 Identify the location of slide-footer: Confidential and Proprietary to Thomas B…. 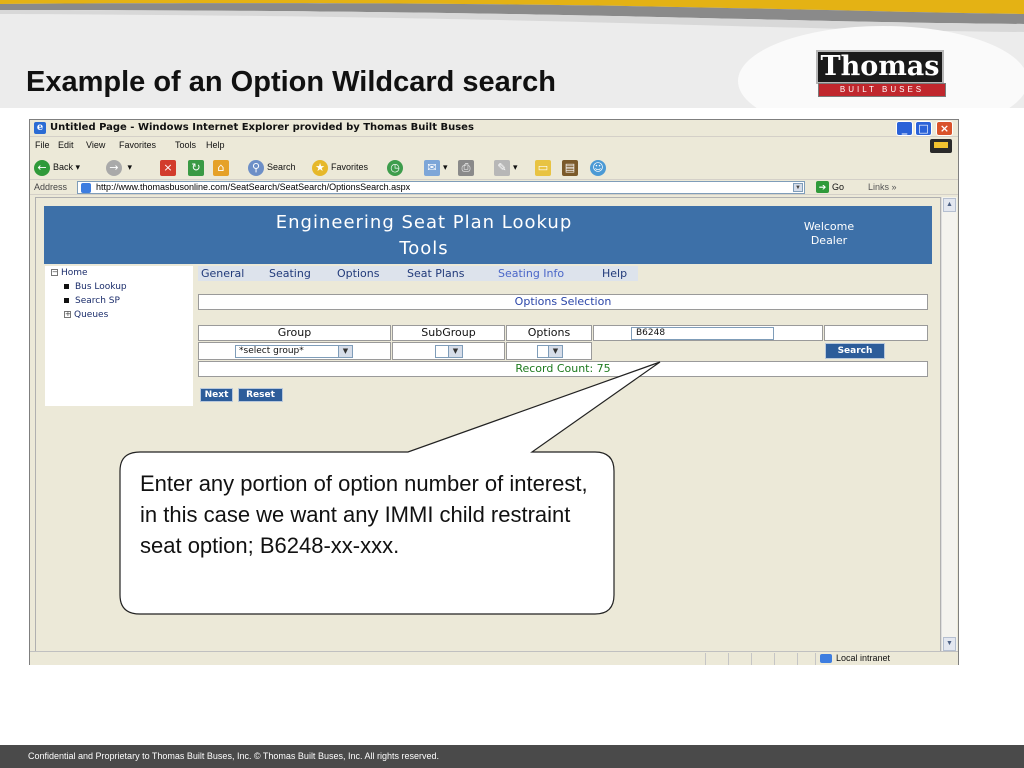
(512, 756).